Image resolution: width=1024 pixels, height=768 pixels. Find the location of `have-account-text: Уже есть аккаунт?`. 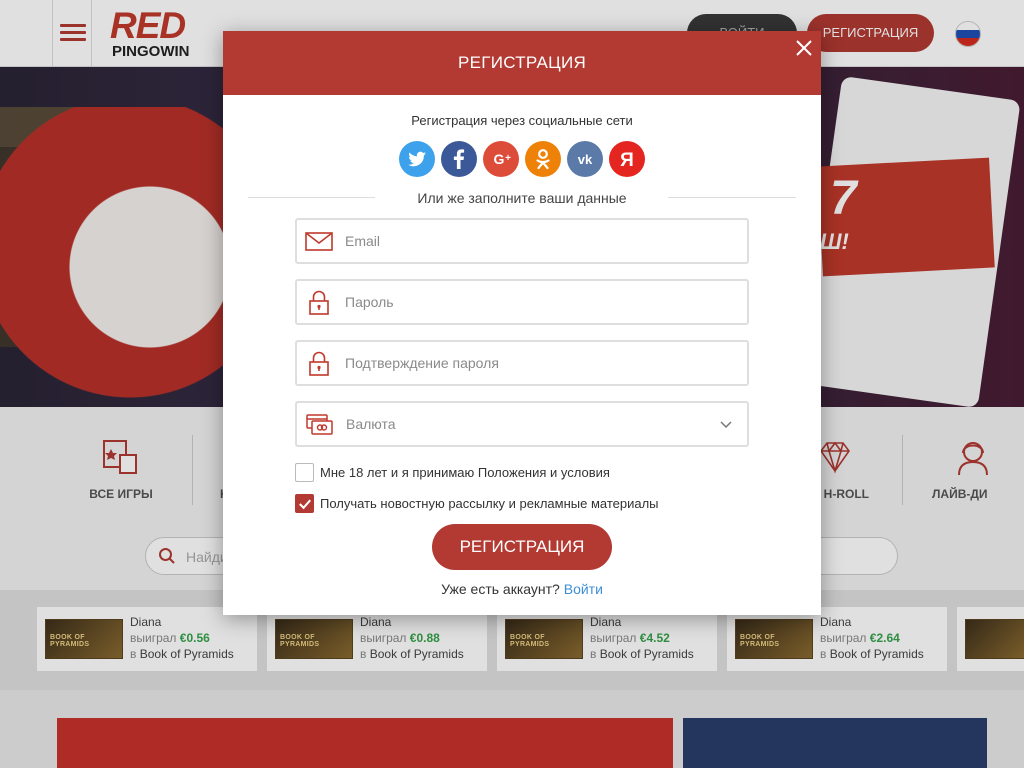

have-account-text: Уже есть аккаунт? is located at coordinates (500, 589).